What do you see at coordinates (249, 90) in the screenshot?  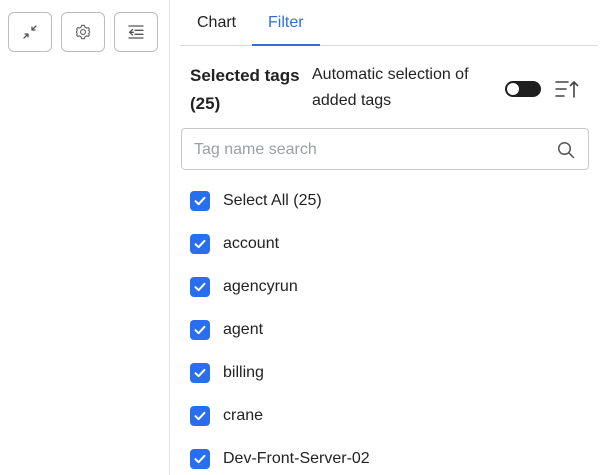 I see `selected-tags-heading: Selected tags (25)` at bounding box center [249, 90].